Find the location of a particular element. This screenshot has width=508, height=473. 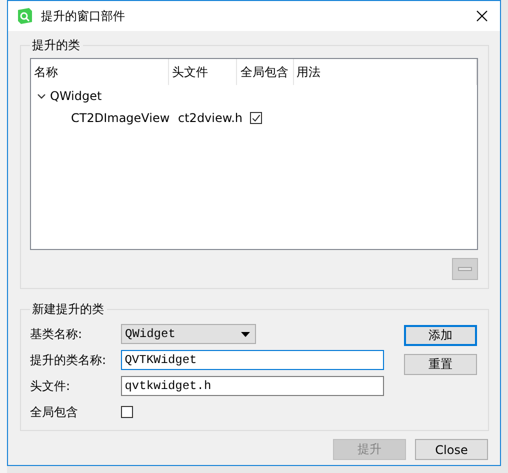

base-class-dropdown: QWidget is located at coordinates (188, 334).